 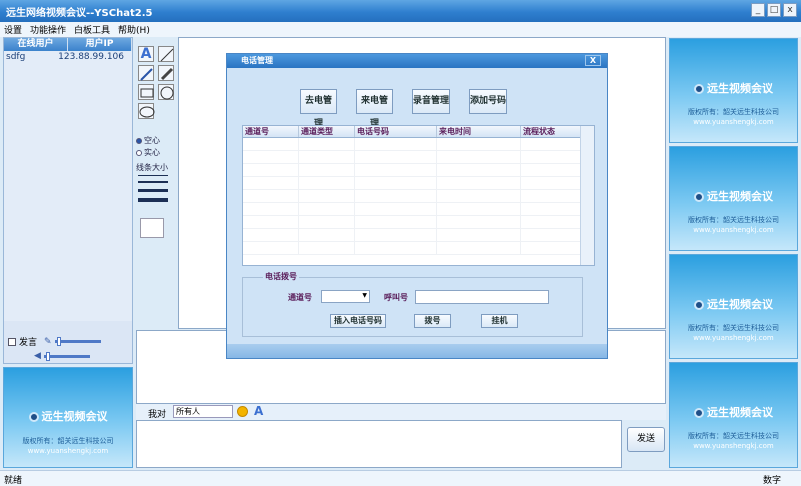 What do you see at coordinates (66, 356) in the screenshot?
I see `speaker-volume-slider` at bounding box center [66, 356].